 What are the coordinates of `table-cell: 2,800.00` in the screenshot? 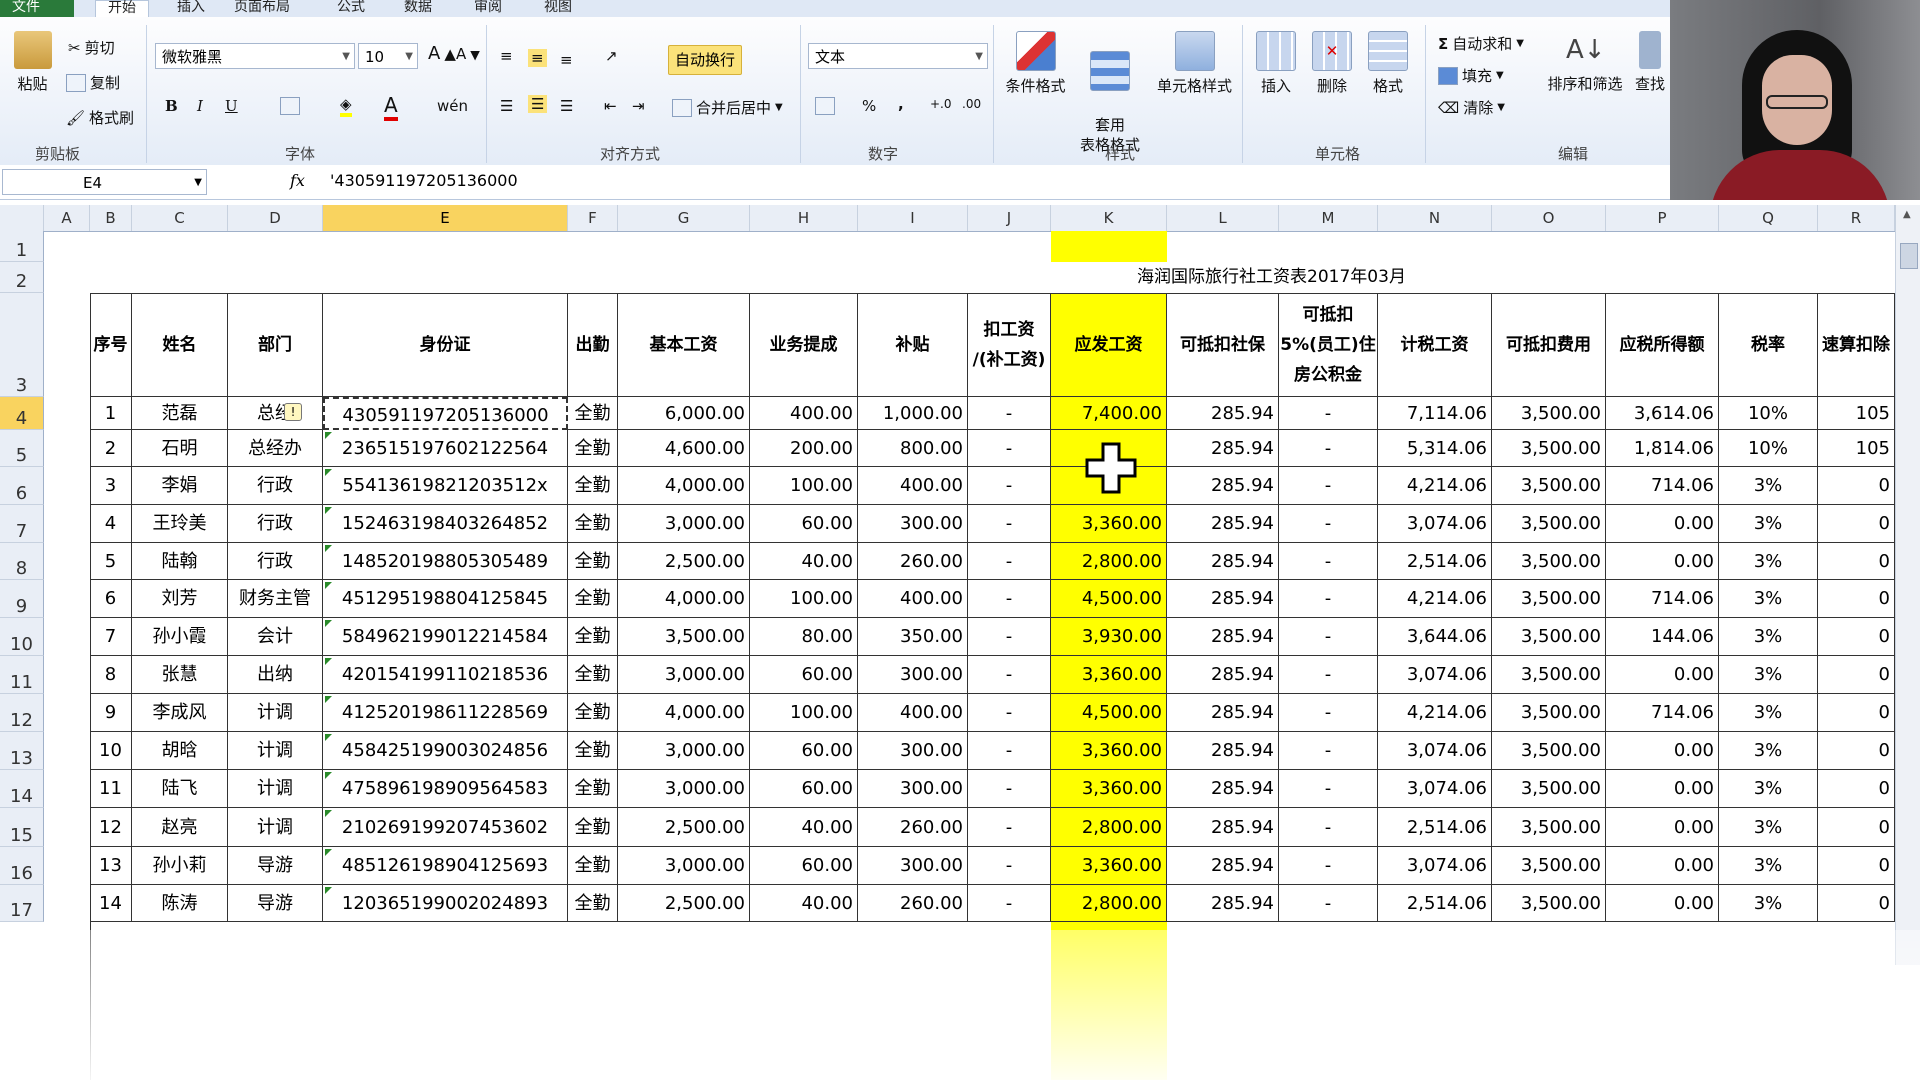 It's located at (1109, 827).